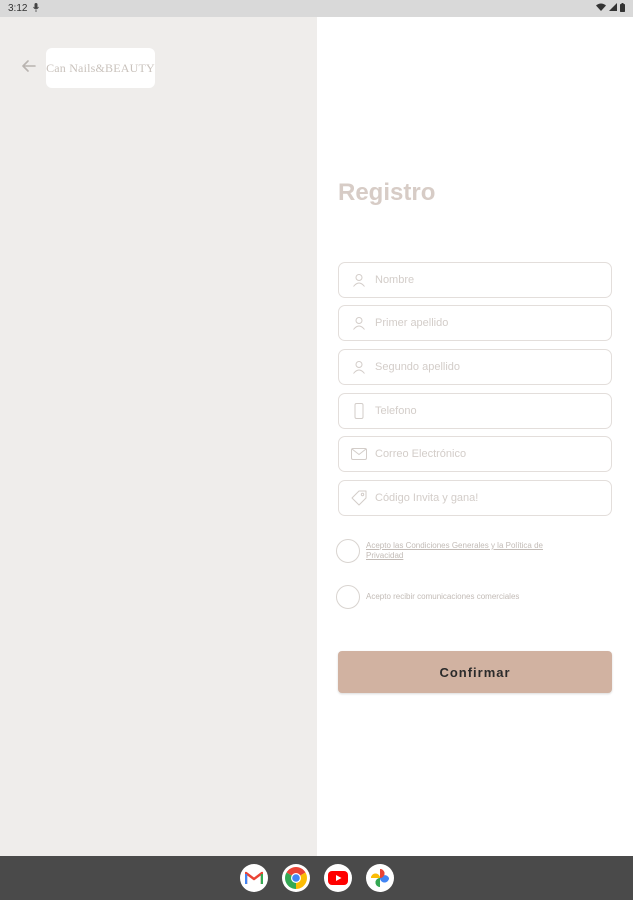  Describe the element at coordinates (601, 8) in the screenshot. I see `wifi-icon` at that location.